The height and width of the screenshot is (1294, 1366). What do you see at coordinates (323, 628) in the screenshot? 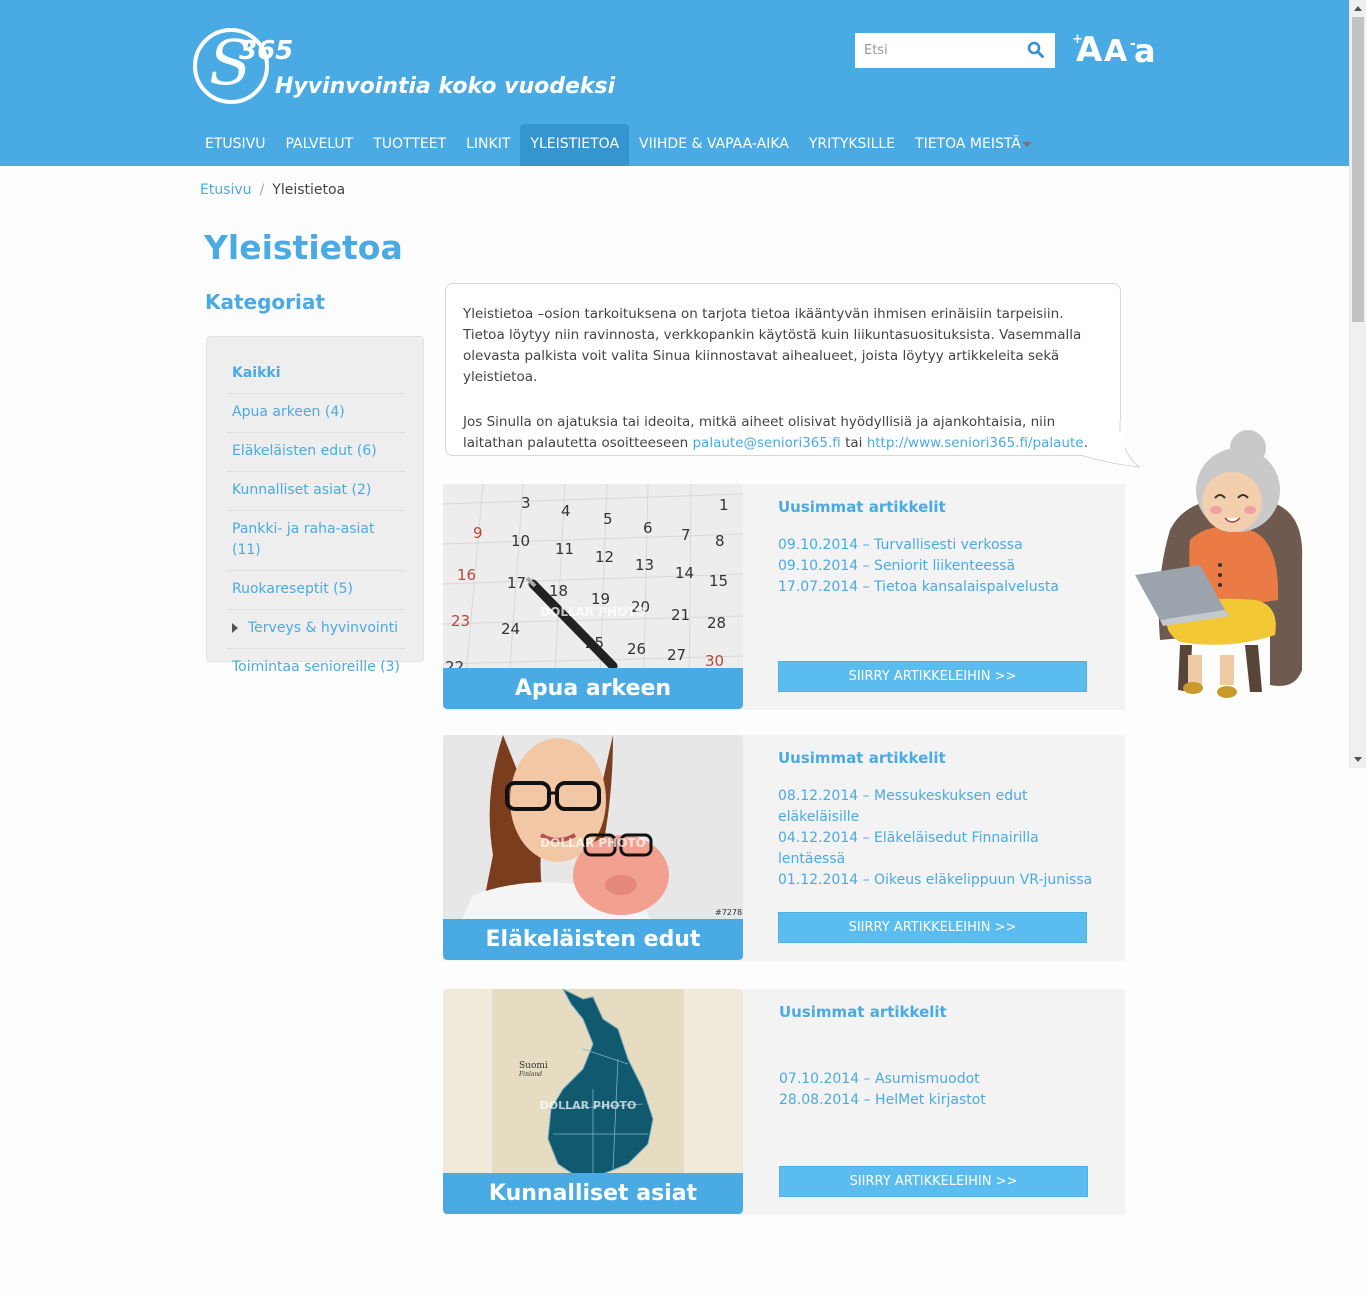
I see `category-item-terveys-label: Terveys & hyvinvointi` at bounding box center [323, 628].